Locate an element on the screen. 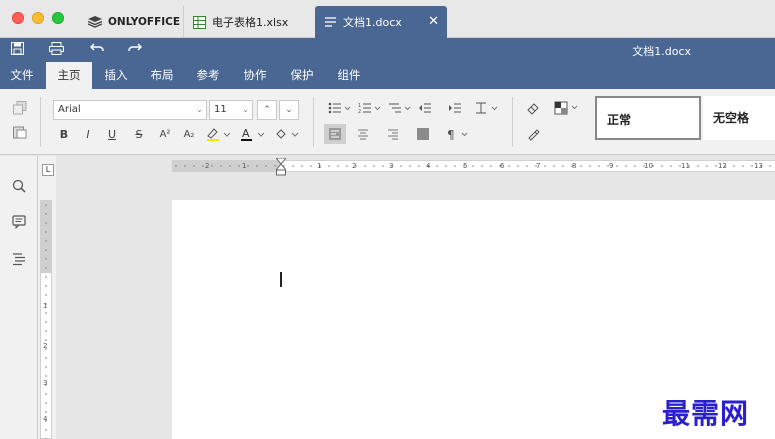 The height and width of the screenshot is (439, 775). style-normal: 正常 is located at coordinates (648, 118).